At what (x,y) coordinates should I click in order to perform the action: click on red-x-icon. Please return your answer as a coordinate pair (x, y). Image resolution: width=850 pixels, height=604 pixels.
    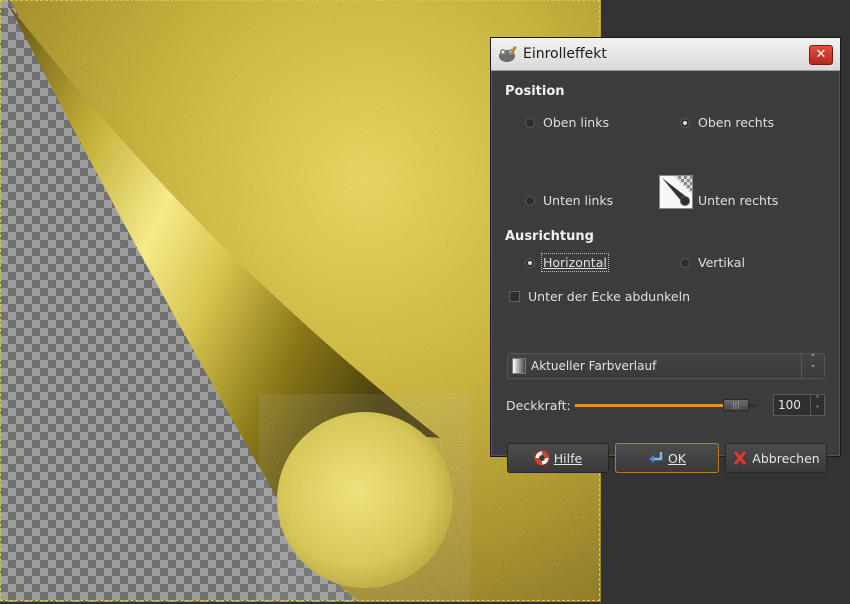
    Looking at the image, I should click on (740, 458).